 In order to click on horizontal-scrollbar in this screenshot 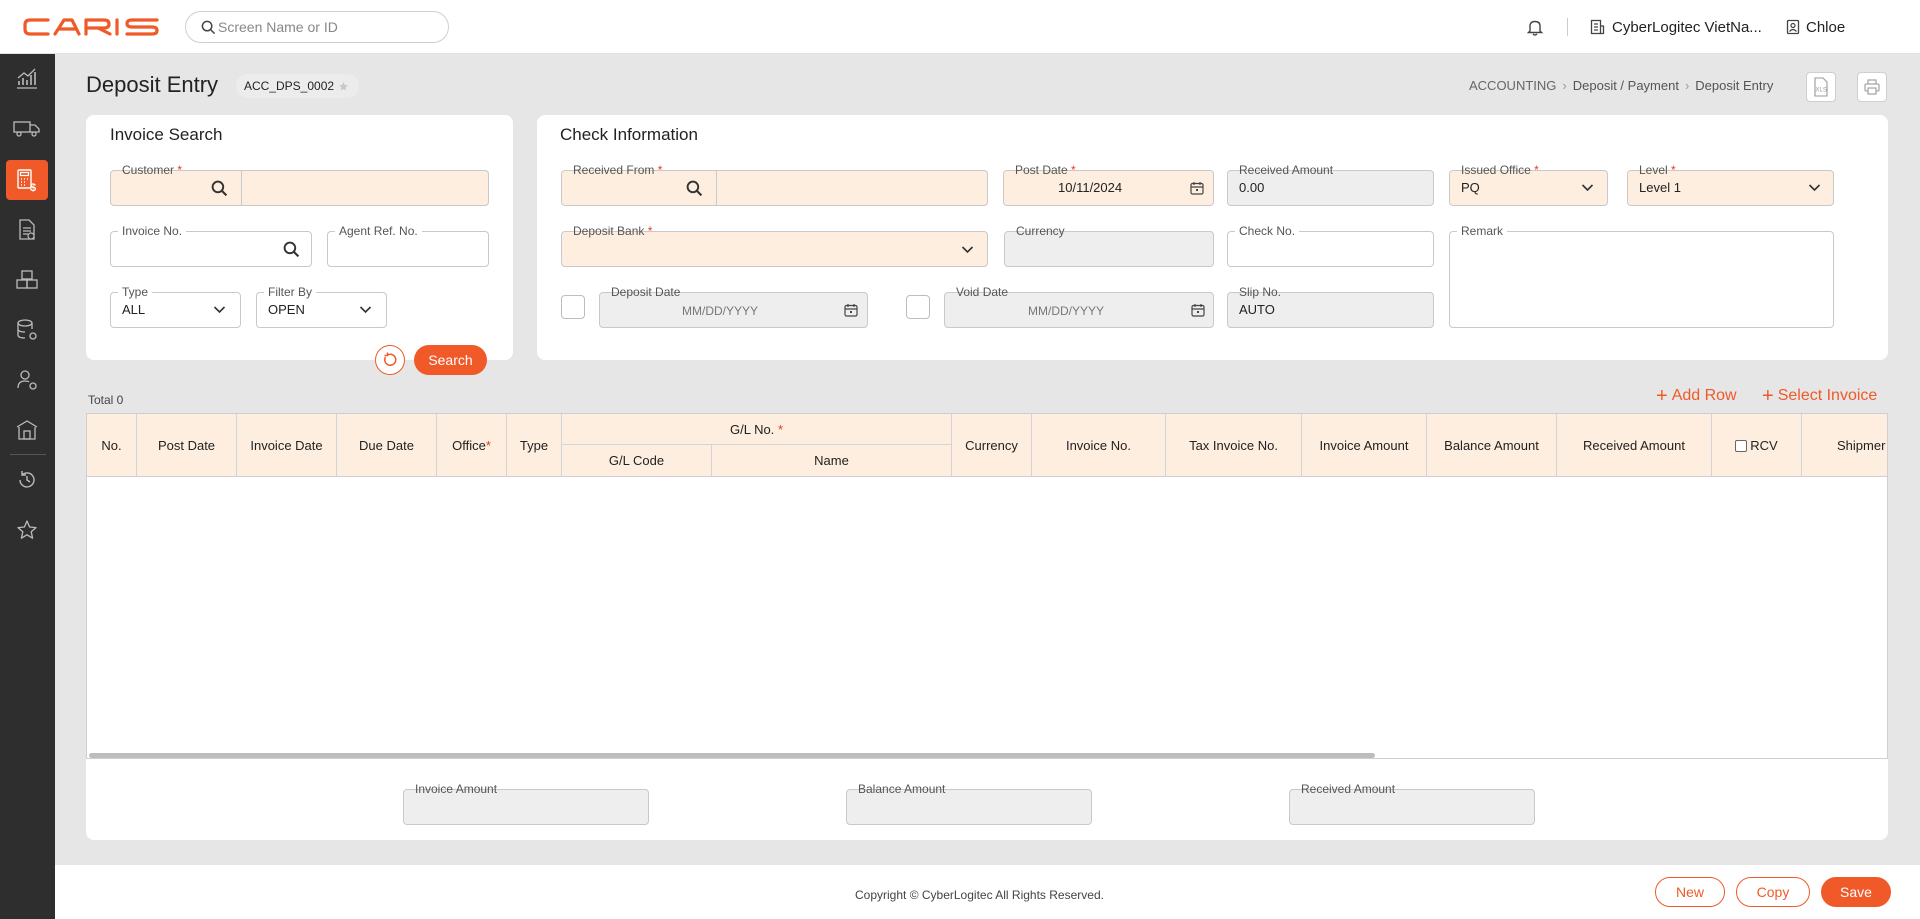, I will do `click(732, 755)`.